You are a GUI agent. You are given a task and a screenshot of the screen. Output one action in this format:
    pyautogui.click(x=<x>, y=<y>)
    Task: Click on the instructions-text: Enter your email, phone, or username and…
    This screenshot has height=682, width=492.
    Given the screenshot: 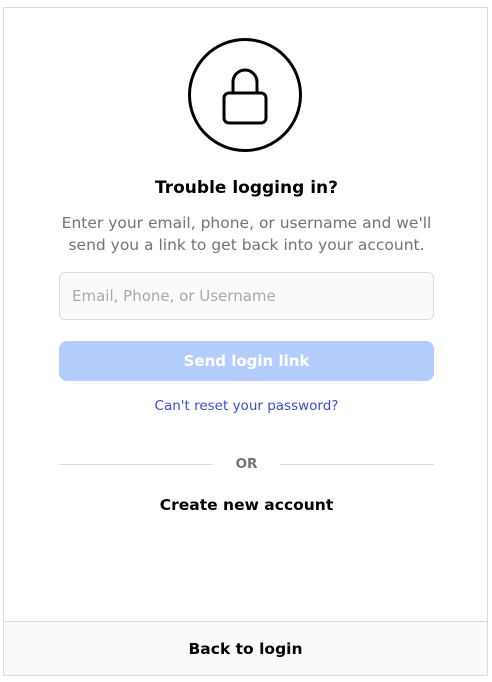 What is the action you would take?
    pyautogui.click(x=246, y=234)
    